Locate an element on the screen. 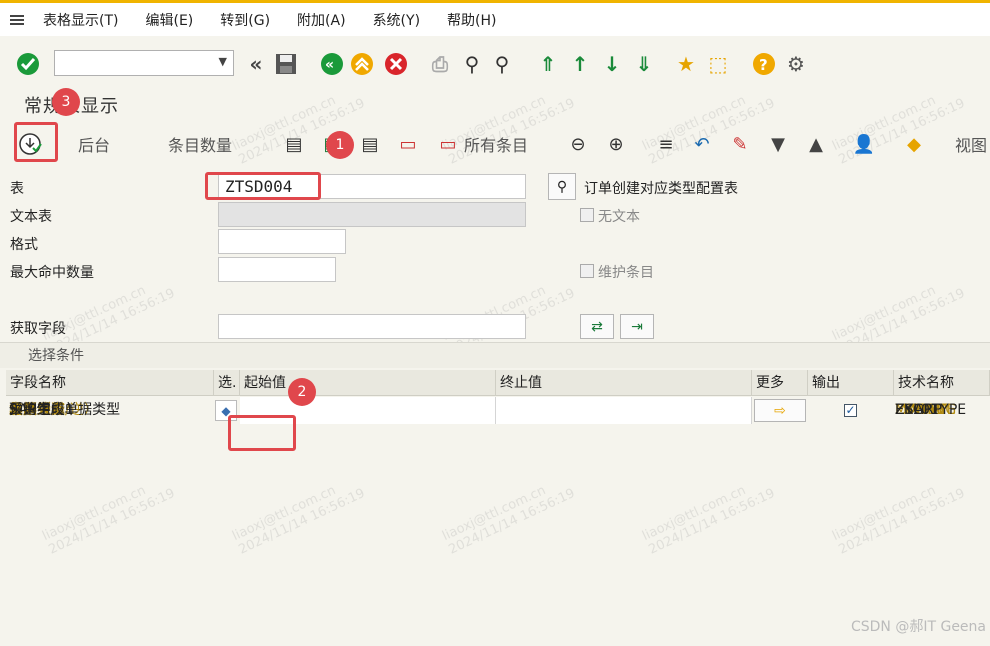  menu-bar: 表格显示(T) 编辑(E) 转到(G) 附加(A) 系统(Y) 帮助(H) is located at coordinates (495, 18).